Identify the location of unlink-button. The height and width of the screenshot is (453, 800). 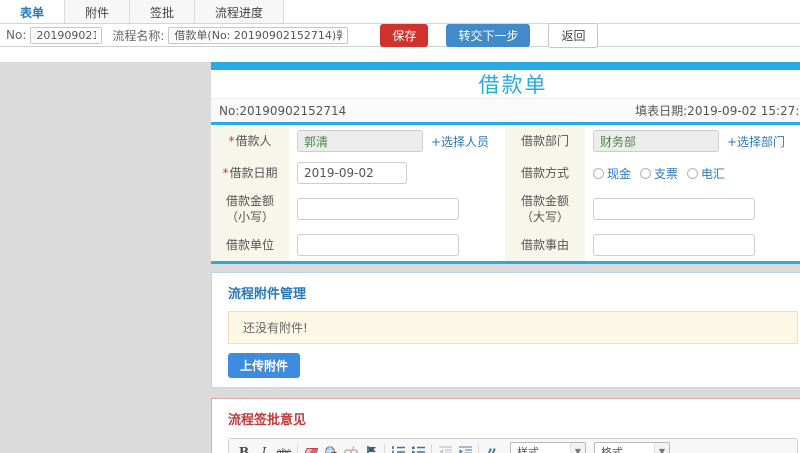
(351, 448).